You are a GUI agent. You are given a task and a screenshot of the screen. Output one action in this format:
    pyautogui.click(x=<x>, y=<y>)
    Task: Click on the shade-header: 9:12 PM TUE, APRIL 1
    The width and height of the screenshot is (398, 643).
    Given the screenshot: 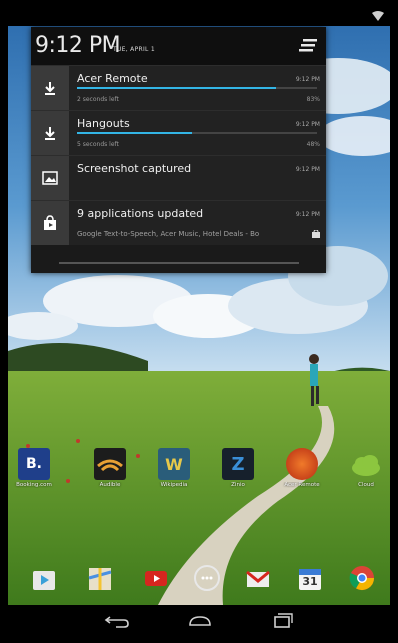 What is the action you would take?
    pyautogui.click(x=178, y=46)
    